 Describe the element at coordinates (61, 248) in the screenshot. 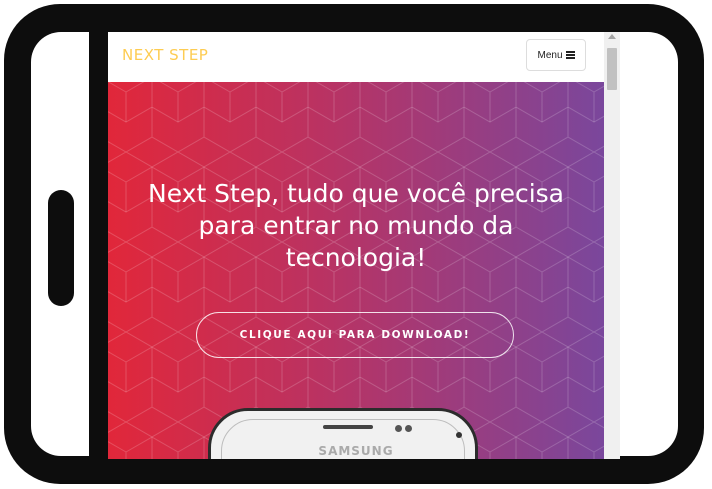

I see `tablet-home-button` at that location.